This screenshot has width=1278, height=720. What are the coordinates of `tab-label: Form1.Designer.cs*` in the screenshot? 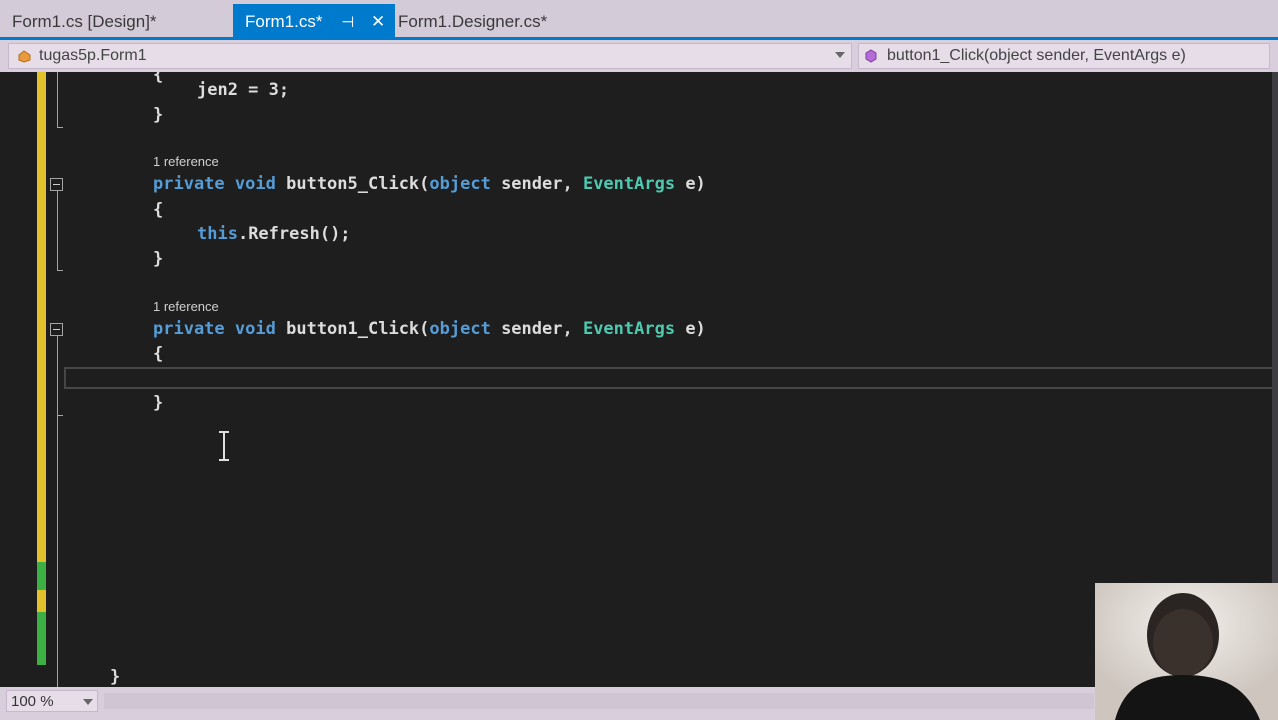 It's located at (473, 21).